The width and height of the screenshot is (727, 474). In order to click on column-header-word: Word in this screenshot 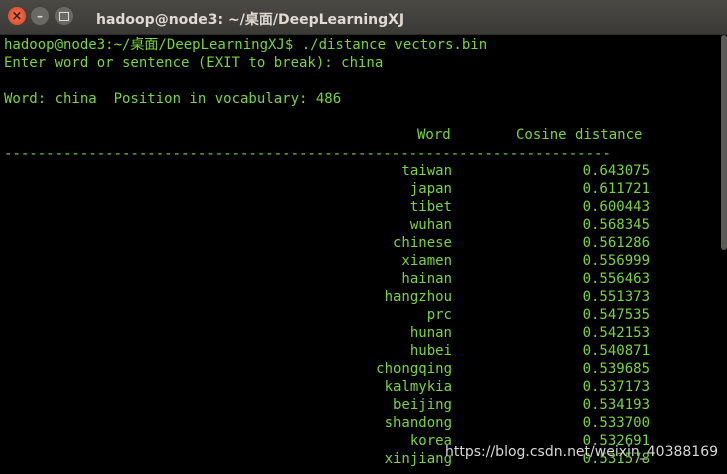, I will do `click(434, 135)`.